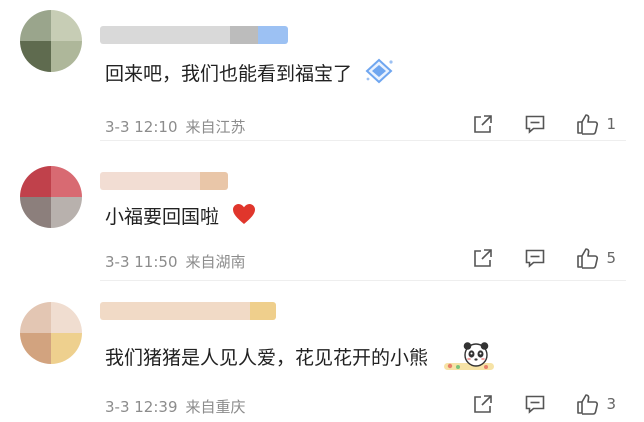  I want to click on red-heart-icon, so click(244, 217).